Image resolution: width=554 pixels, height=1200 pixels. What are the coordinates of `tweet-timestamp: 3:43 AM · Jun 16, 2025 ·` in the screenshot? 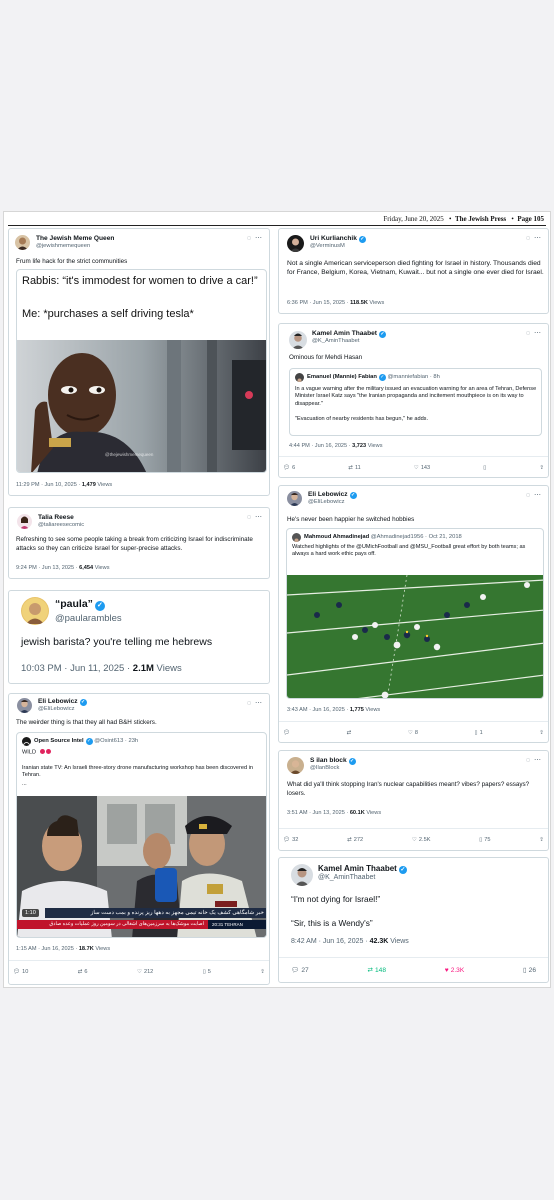 It's located at (318, 710).